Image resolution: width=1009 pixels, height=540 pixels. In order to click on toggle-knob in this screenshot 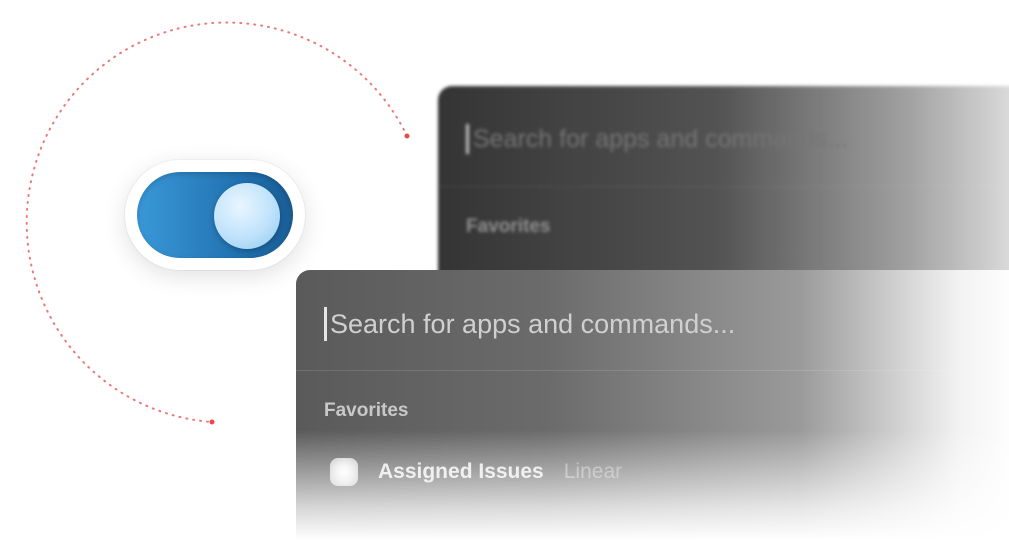, I will do `click(247, 216)`.